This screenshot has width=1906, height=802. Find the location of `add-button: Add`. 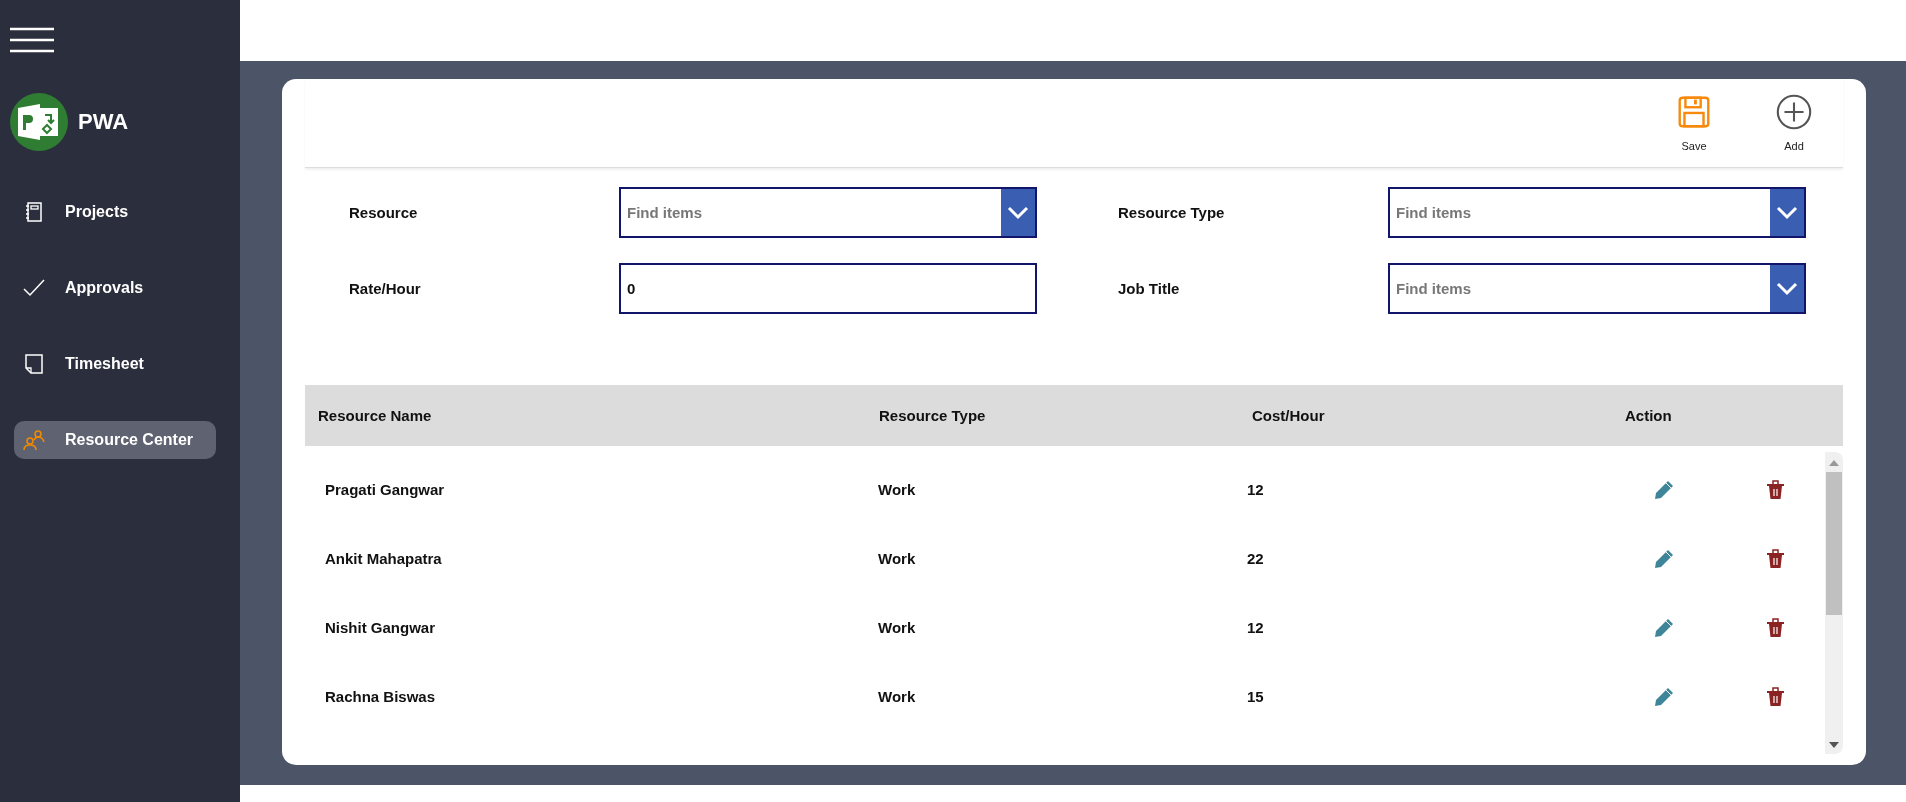

add-button: Add is located at coordinates (1794, 122).